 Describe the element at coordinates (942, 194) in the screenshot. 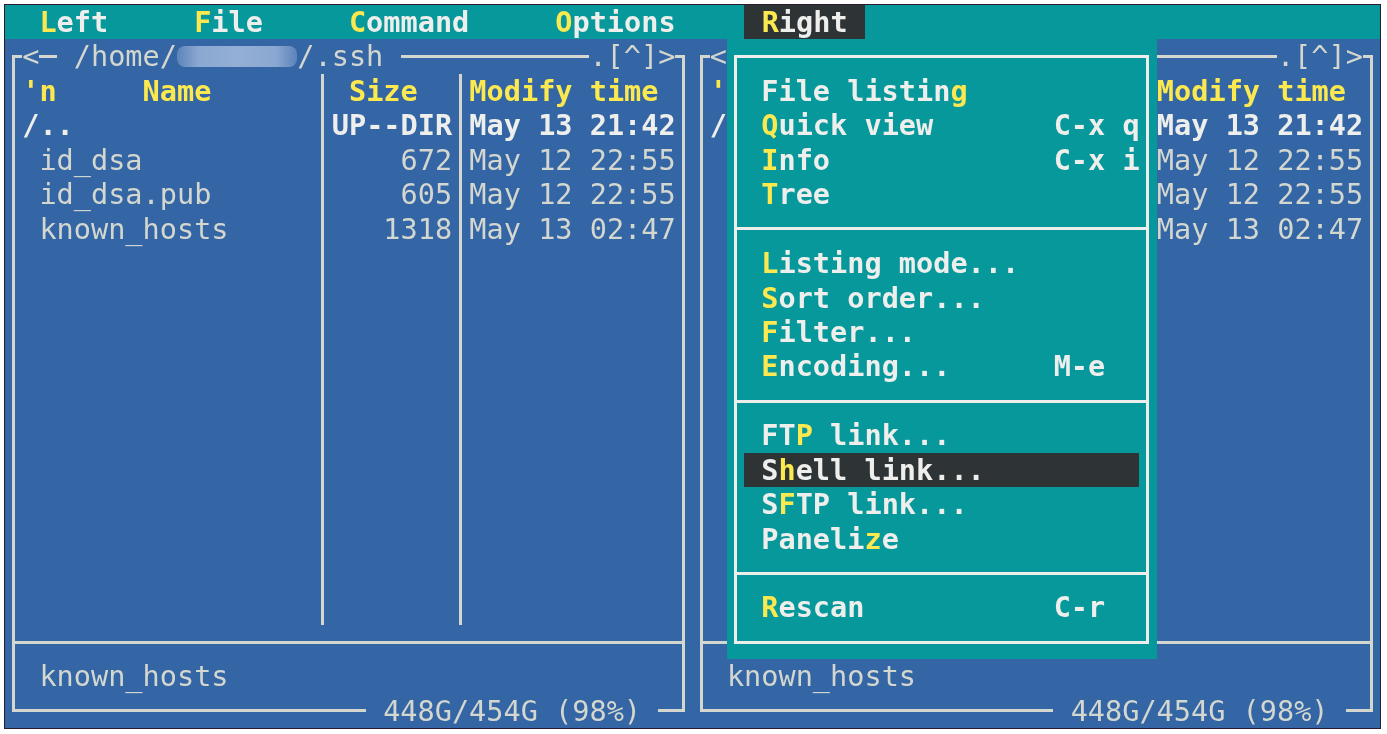

I see `menu-item: Tree` at that location.